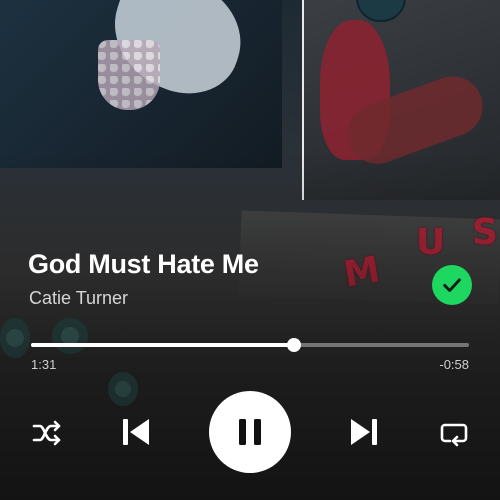  I want to click on remaining-time: -0:58, so click(454, 364).